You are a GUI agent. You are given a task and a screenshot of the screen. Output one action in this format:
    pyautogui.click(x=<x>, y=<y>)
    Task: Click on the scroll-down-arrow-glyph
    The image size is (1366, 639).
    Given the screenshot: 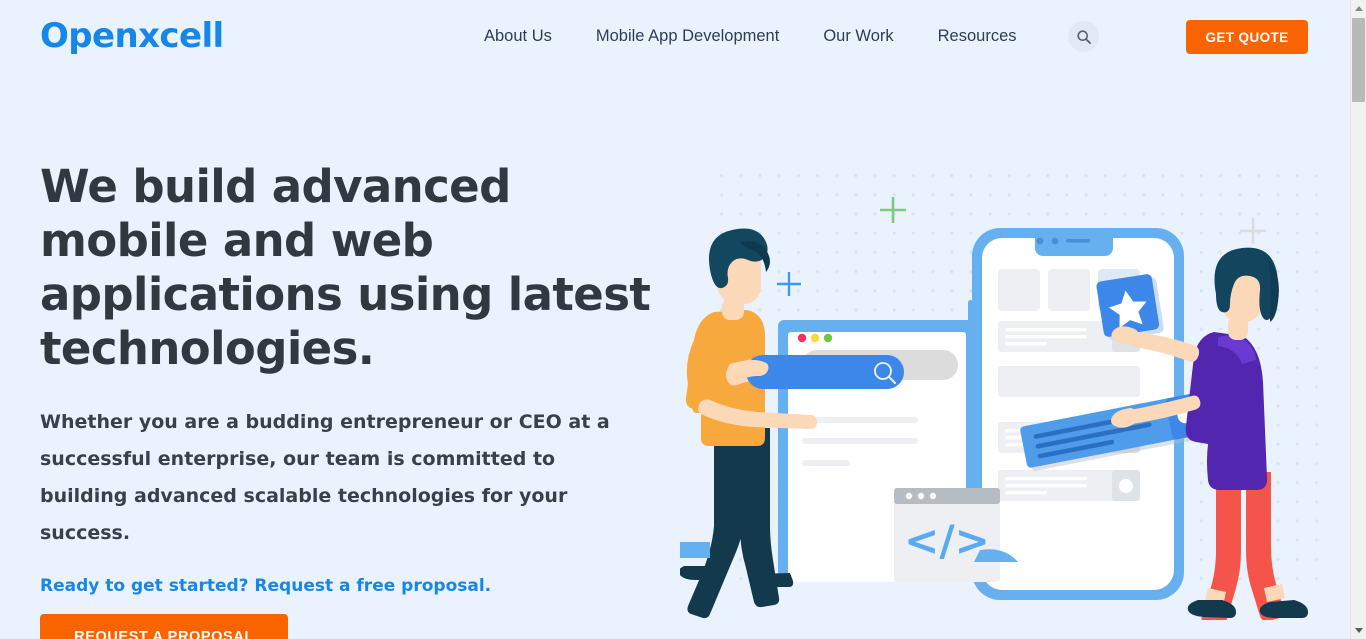 What is the action you would take?
    pyautogui.click(x=1358, y=630)
    